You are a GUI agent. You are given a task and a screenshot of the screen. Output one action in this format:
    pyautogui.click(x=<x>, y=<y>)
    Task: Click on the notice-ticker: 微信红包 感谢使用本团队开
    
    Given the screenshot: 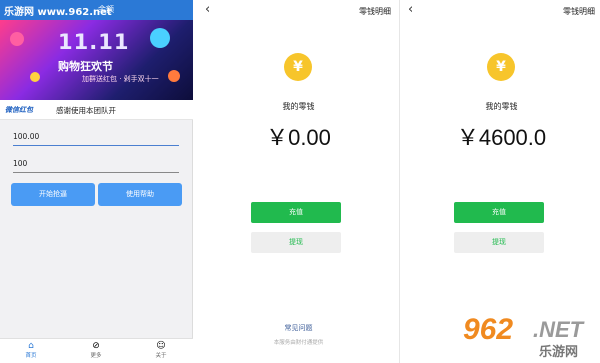 What is the action you would take?
    pyautogui.click(x=96, y=110)
    